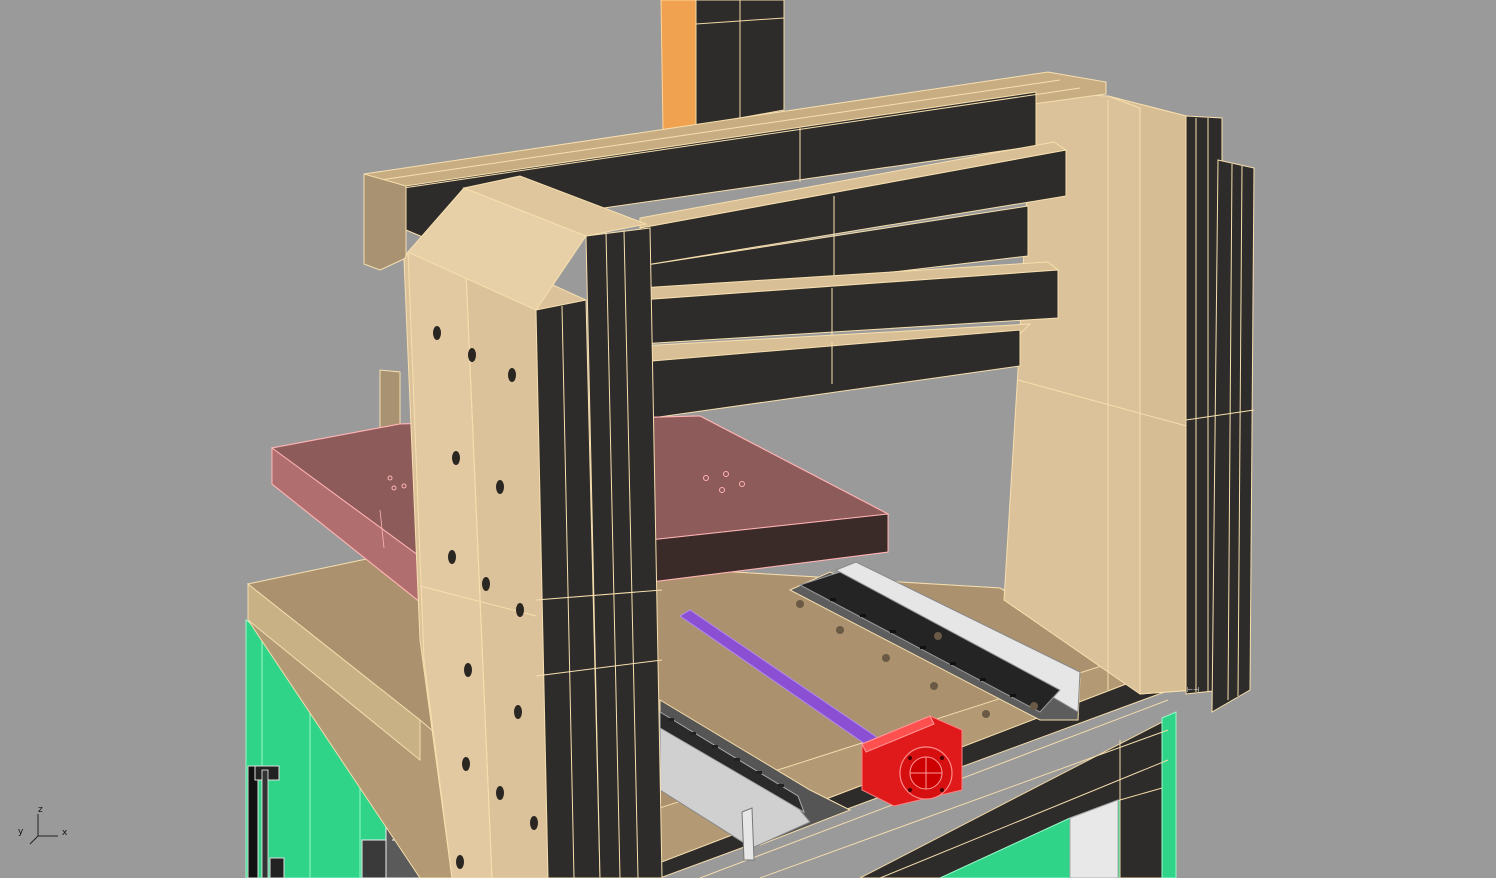 The width and height of the screenshot is (1496, 878). I want to click on dimension-marker: ⊢⊣, so click(1193, 690).